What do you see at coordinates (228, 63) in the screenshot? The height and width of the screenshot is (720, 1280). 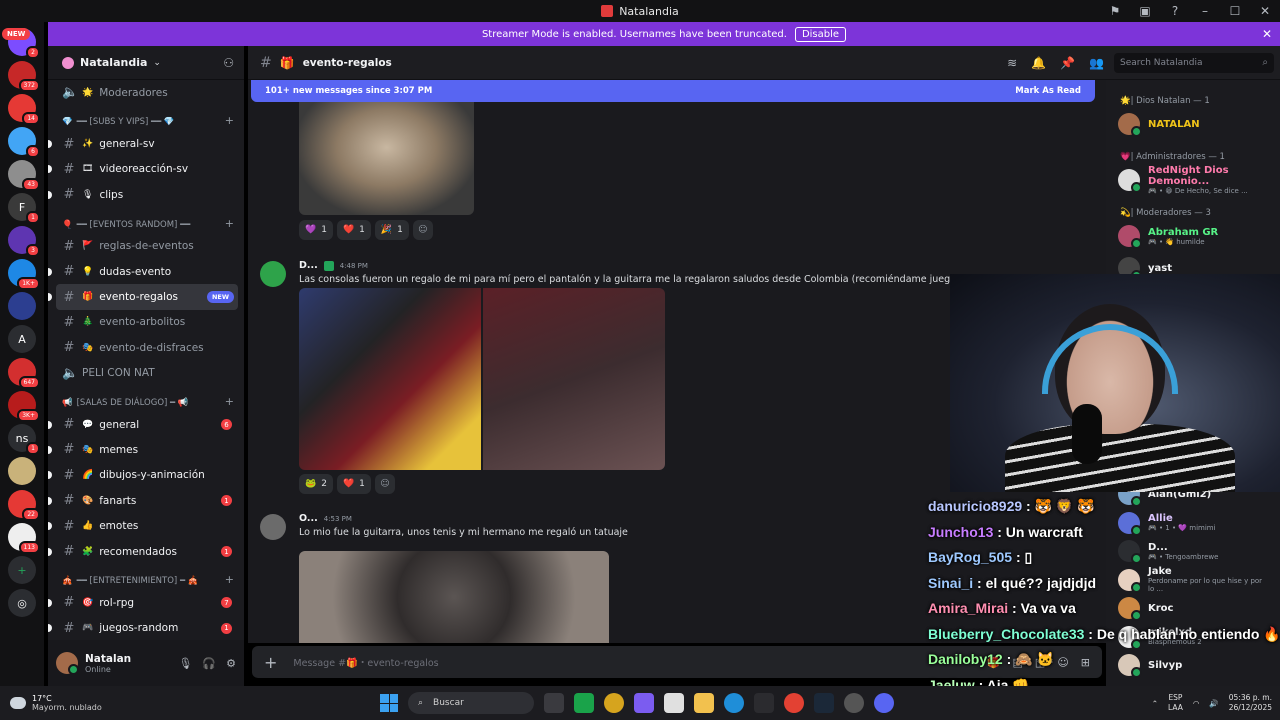 I see `invite-icon: ⚇` at bounding box center [228, 63].